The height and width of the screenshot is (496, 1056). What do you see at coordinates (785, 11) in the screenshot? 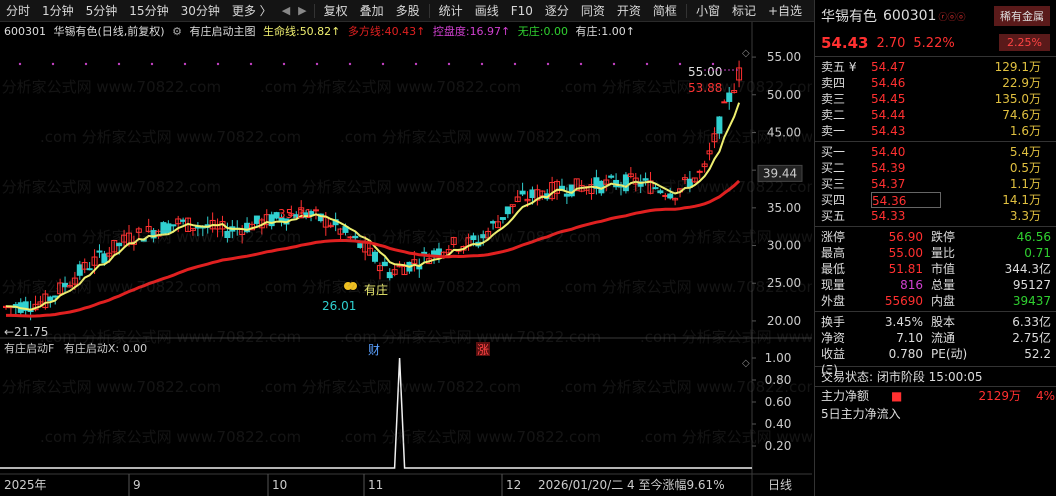
I see `toolbar-item-18: +自选` at bounding box center [785, 11].